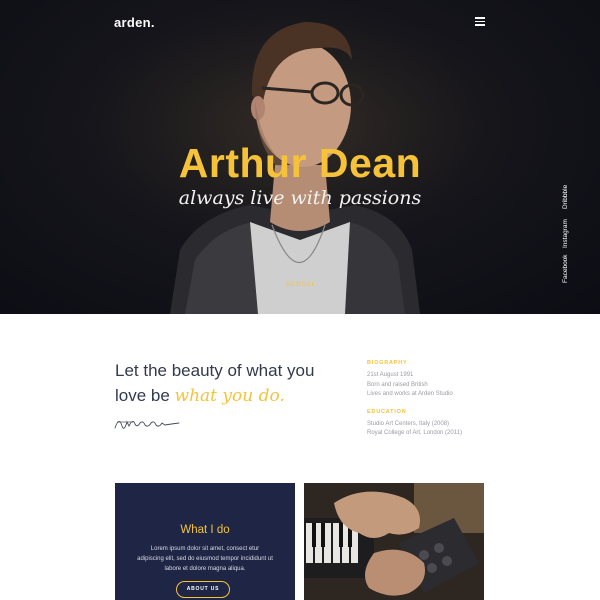  I want to click on social-link-dribbble: Dribbble, so click(565, 197).